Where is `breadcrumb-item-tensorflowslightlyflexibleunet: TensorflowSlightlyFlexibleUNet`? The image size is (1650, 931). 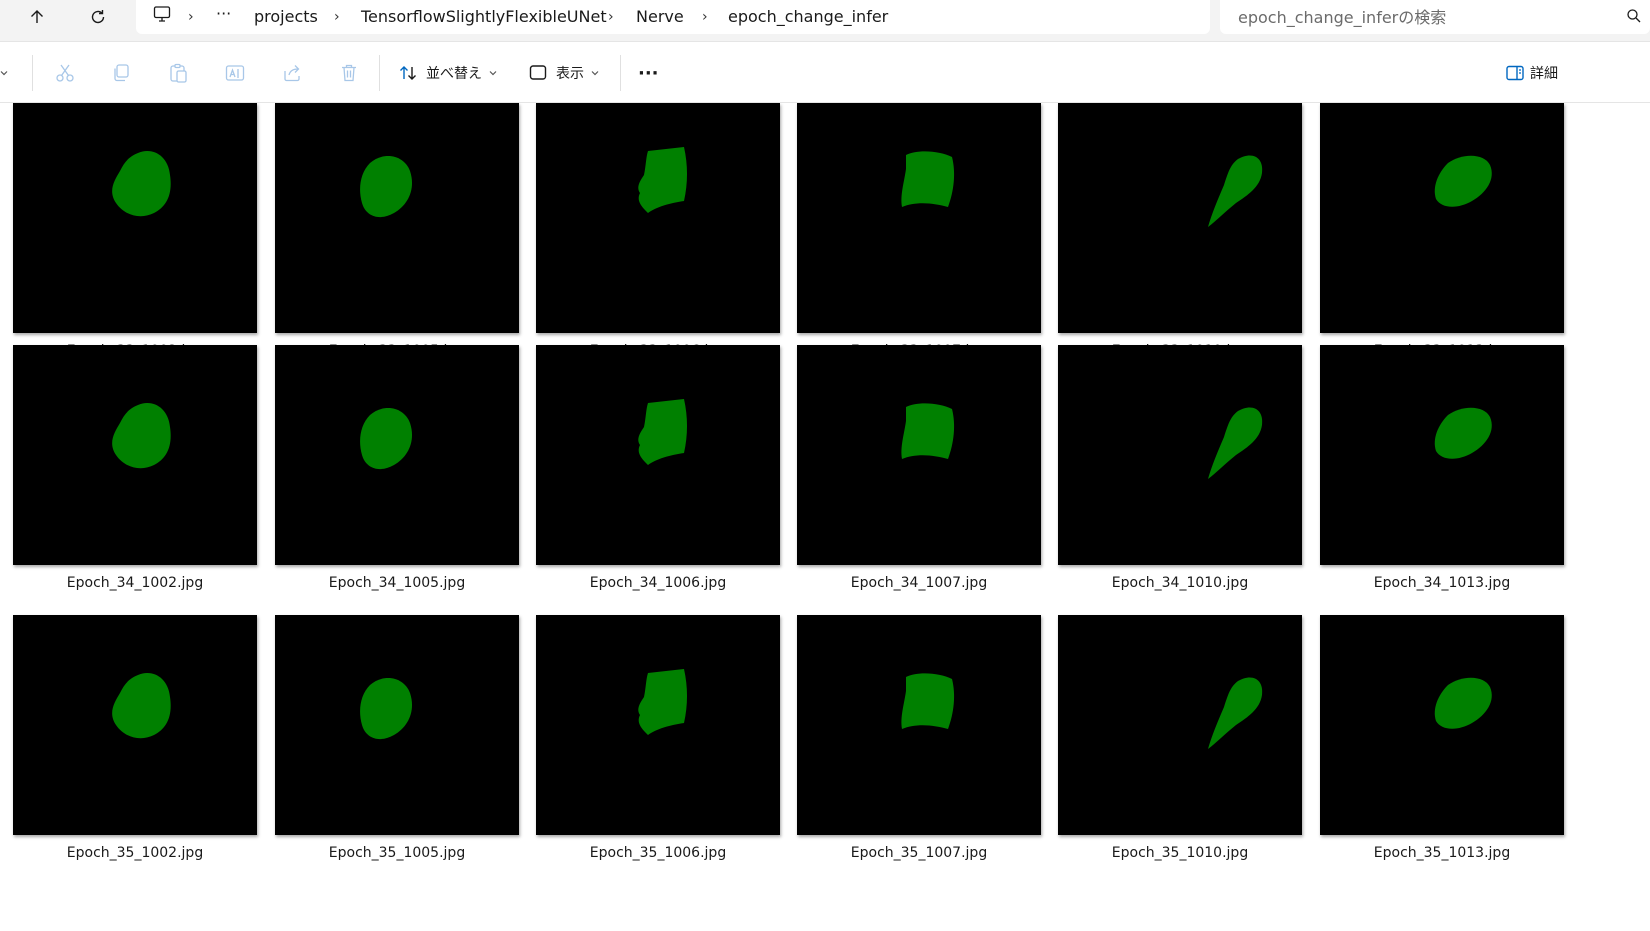
breadcrumb-item-tensorflowslightlyflexibleunet: TensorflowSlightlyFlexibleUNet is located at coordinates (484, 17).